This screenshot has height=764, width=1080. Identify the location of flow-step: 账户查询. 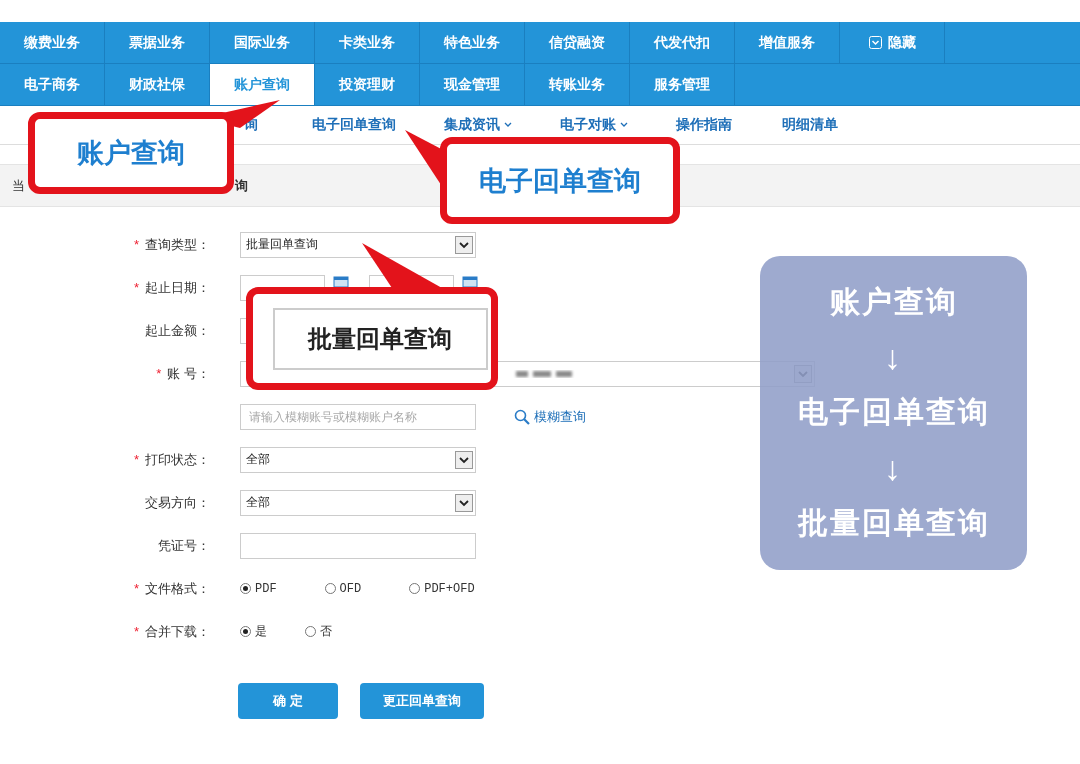
(893, 302).